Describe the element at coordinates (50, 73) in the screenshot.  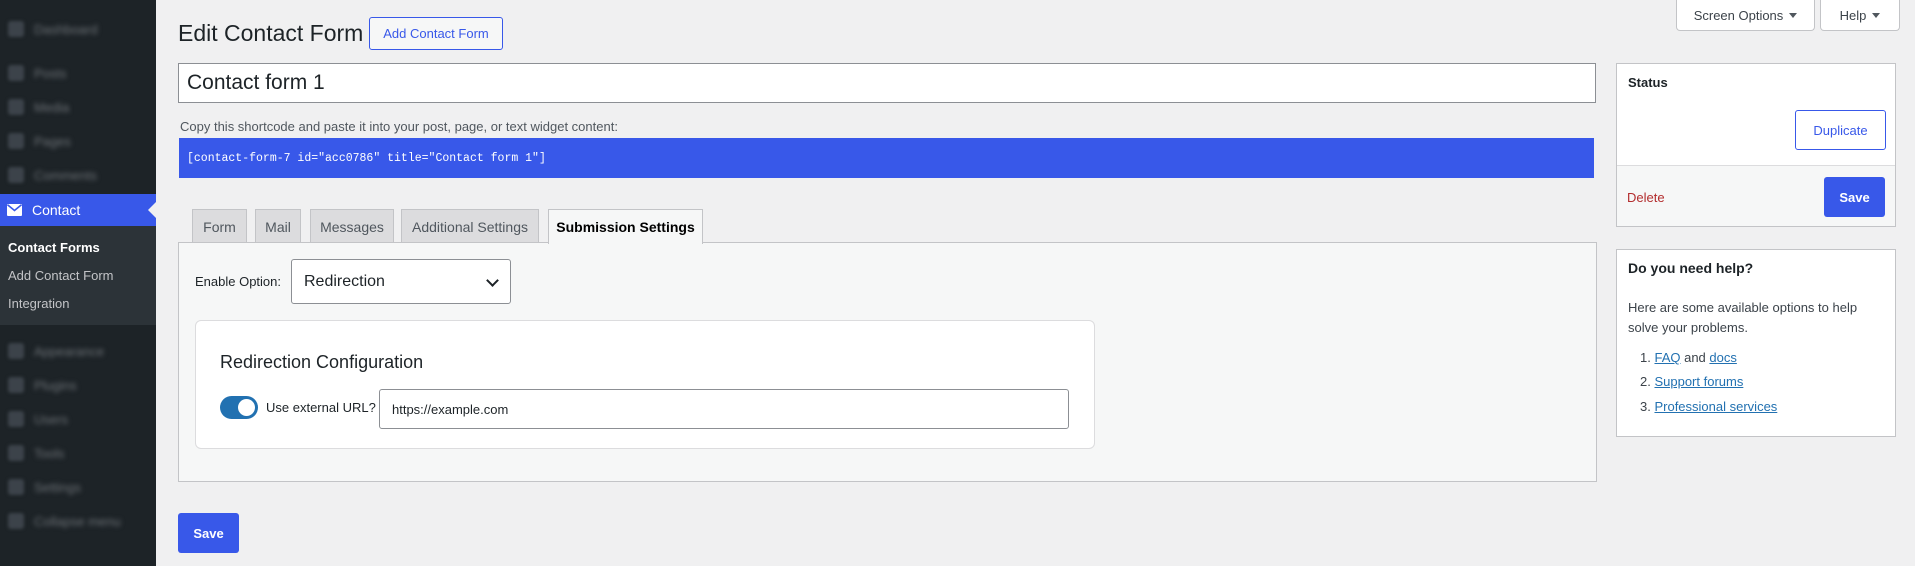
I see `sidebar-item-label: Posts` at that location.